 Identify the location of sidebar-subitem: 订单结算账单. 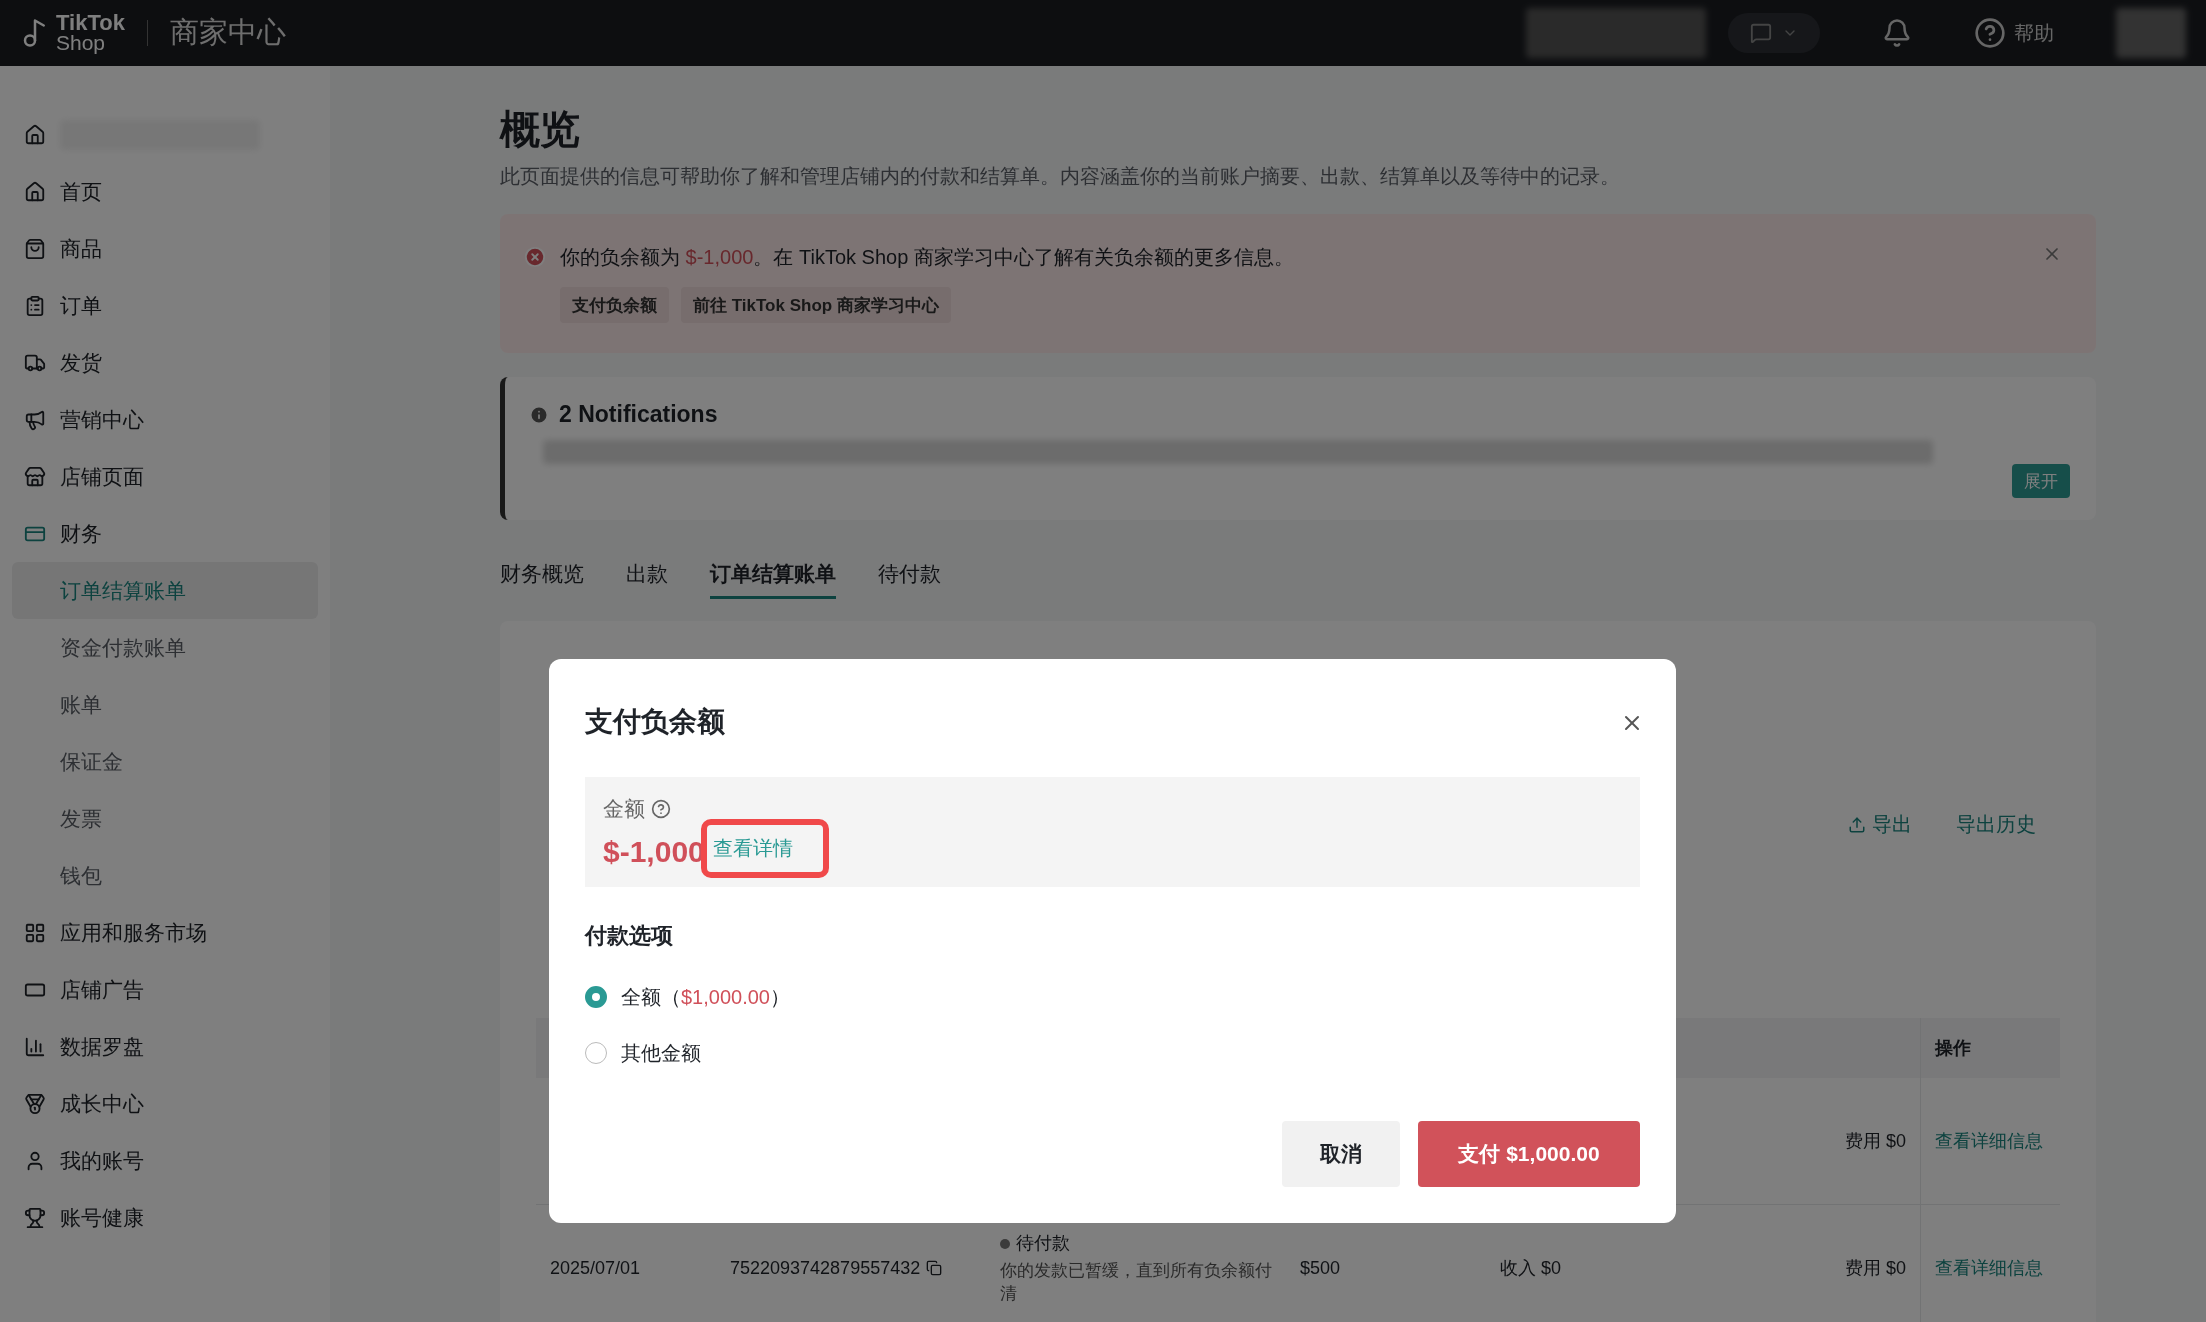
(165, 590).